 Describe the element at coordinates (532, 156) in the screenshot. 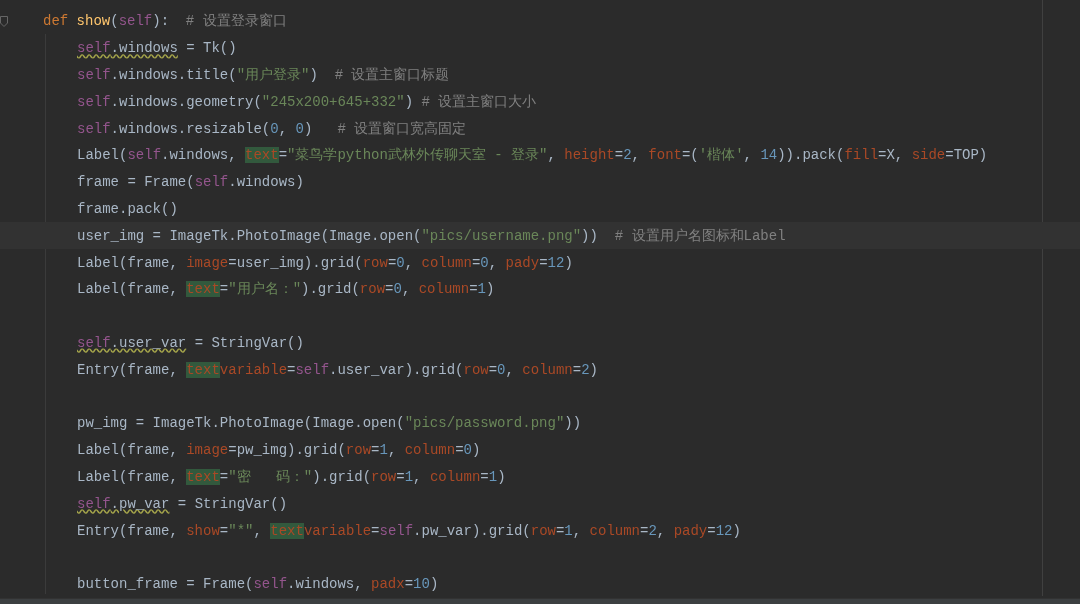

I see `code-line: Label(self.windows, text="菜鸟学python武林外传聊天室 - 登录", height=2, font=('楷体', 14)).pack(fill=X, side=TOP)` at that location.